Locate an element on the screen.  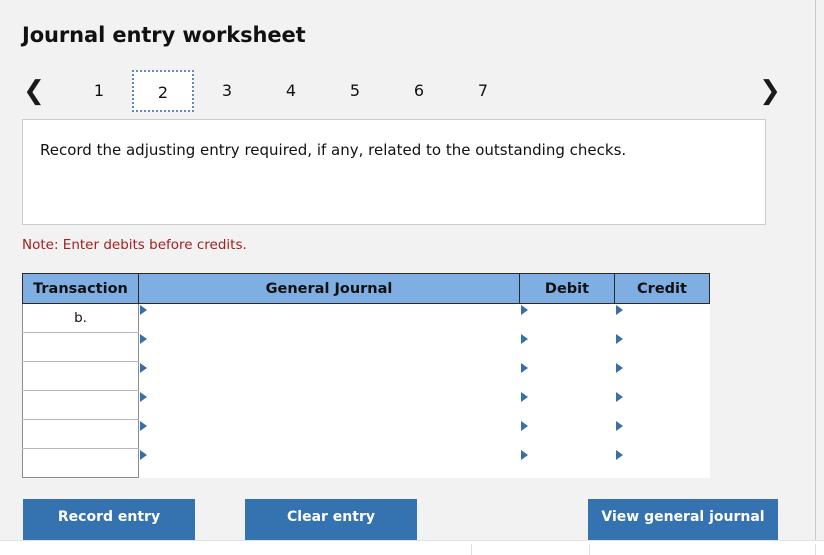
pager-page-1: 1 is located at coordinates (99, 91).